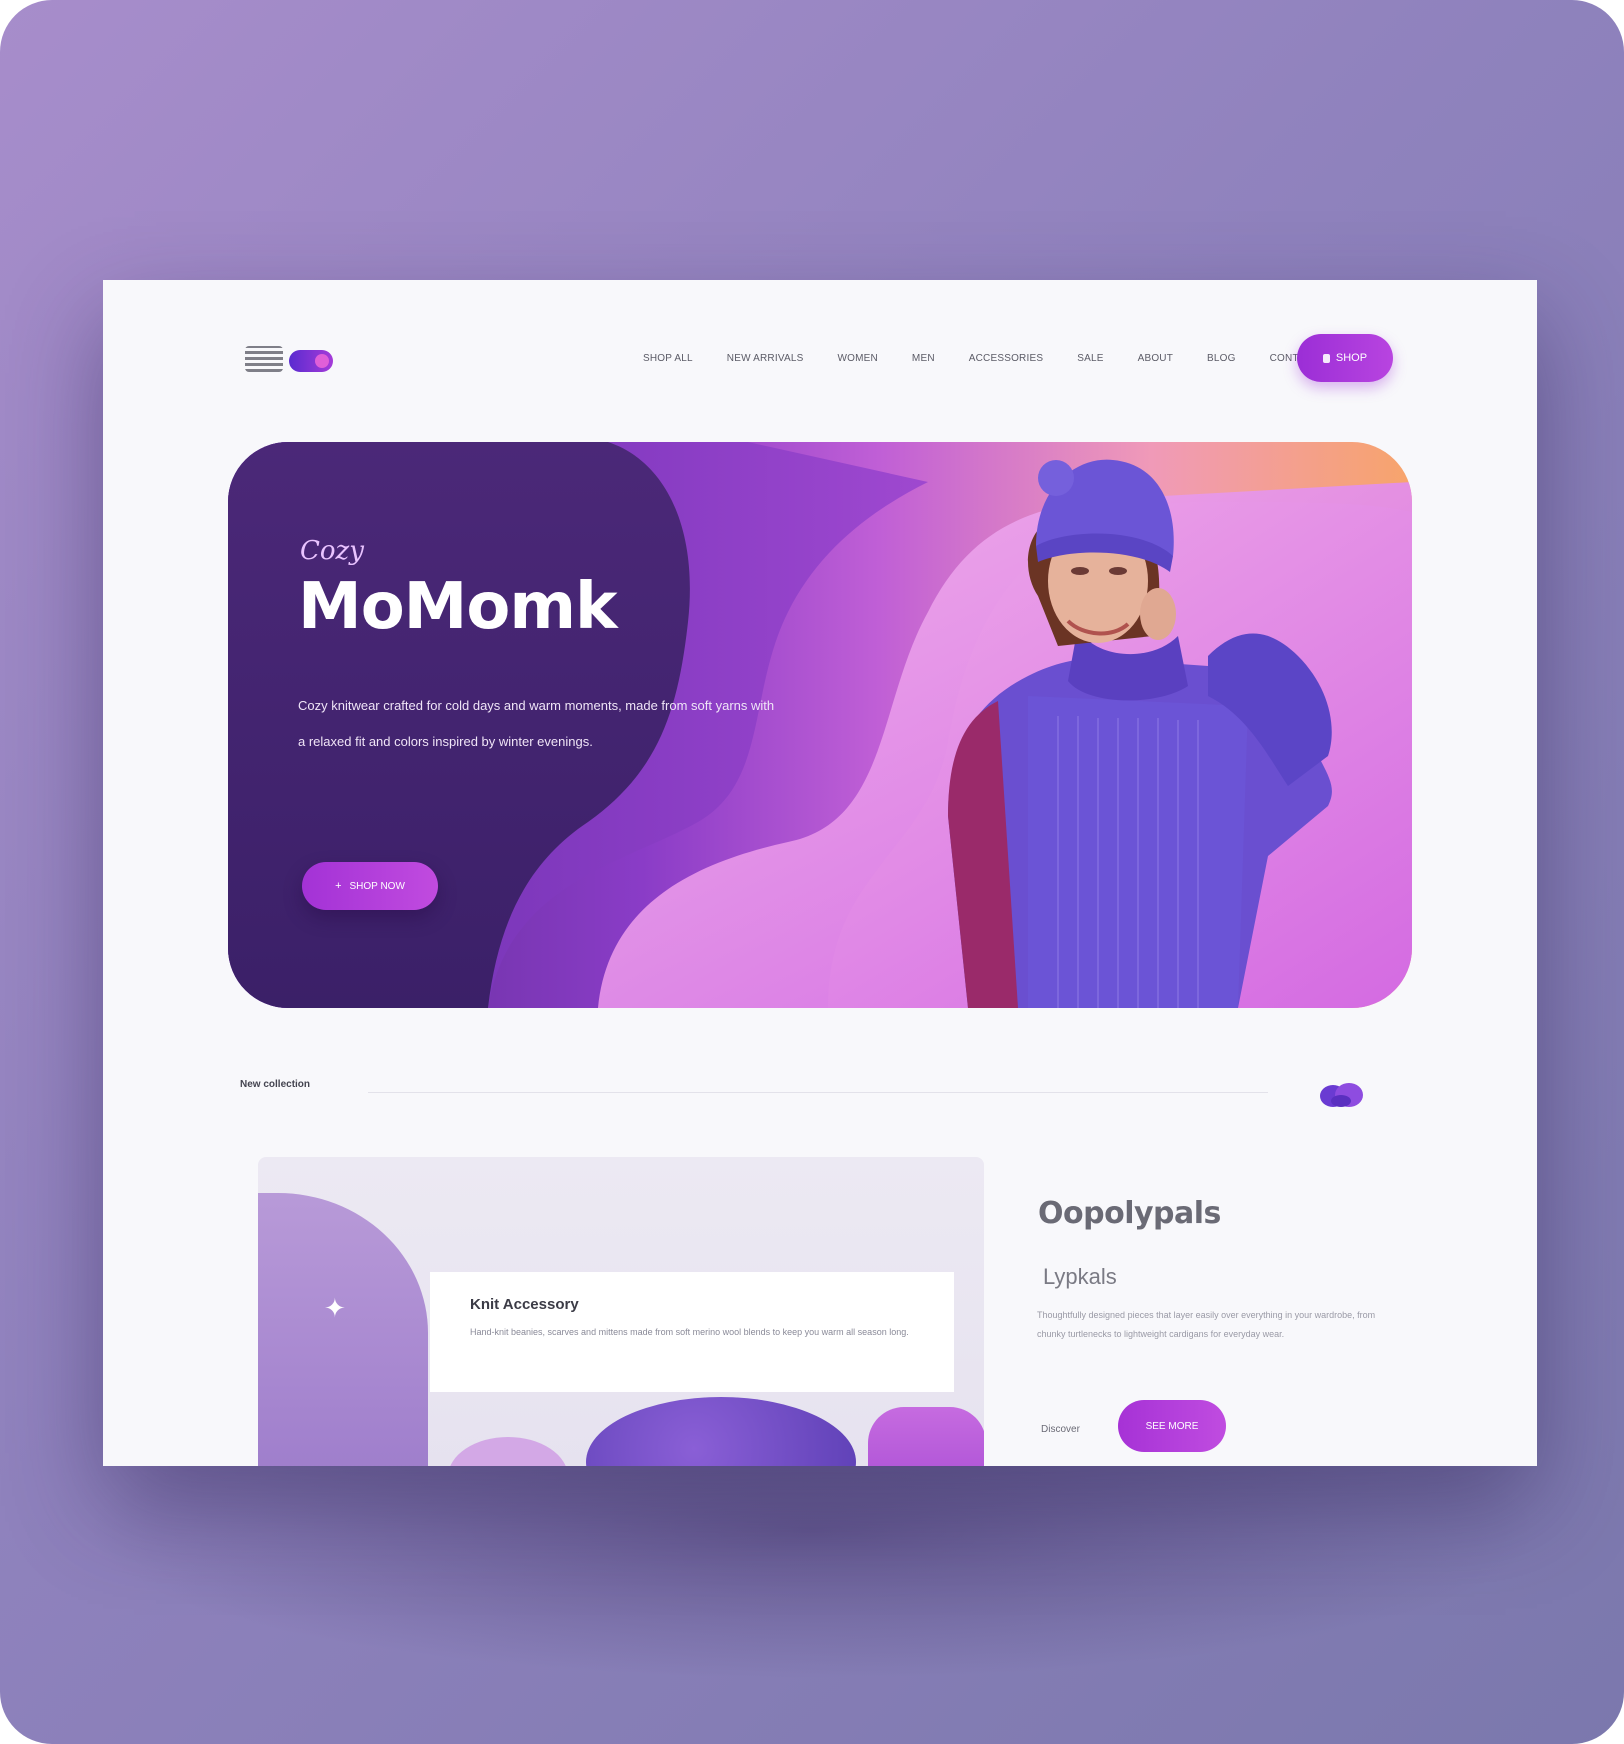  I want to click on hero-shop-now-button: + SHOP NOW, so click(370, 886).